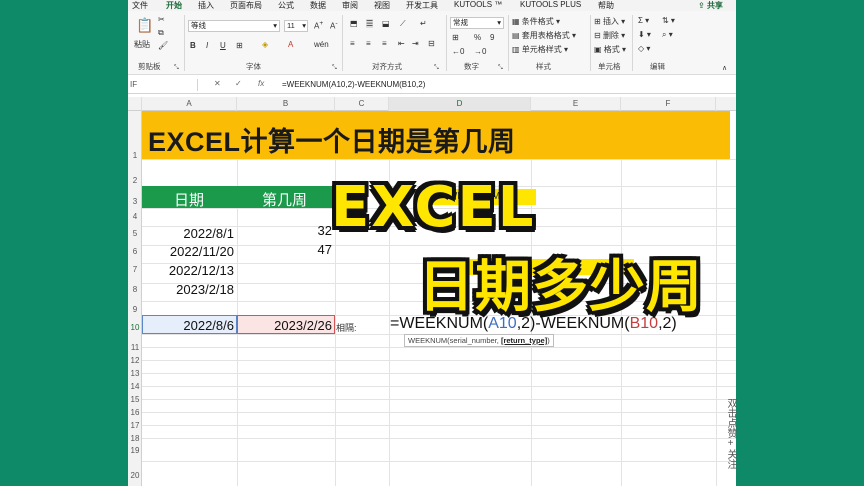 This screenshot has height=486, width=864. I want to click on menu-insert: 插入, so click(206, 5).